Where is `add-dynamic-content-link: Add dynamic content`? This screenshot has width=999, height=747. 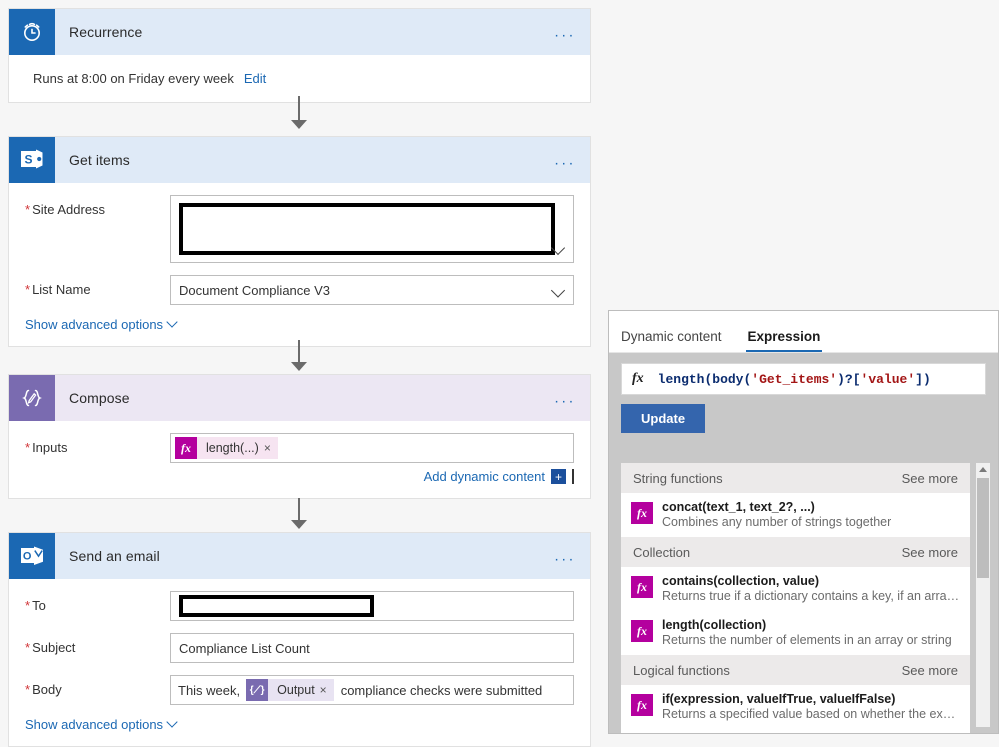 add-dynamic-content-link: Add dynamic content is located at coordinates (484, 476).